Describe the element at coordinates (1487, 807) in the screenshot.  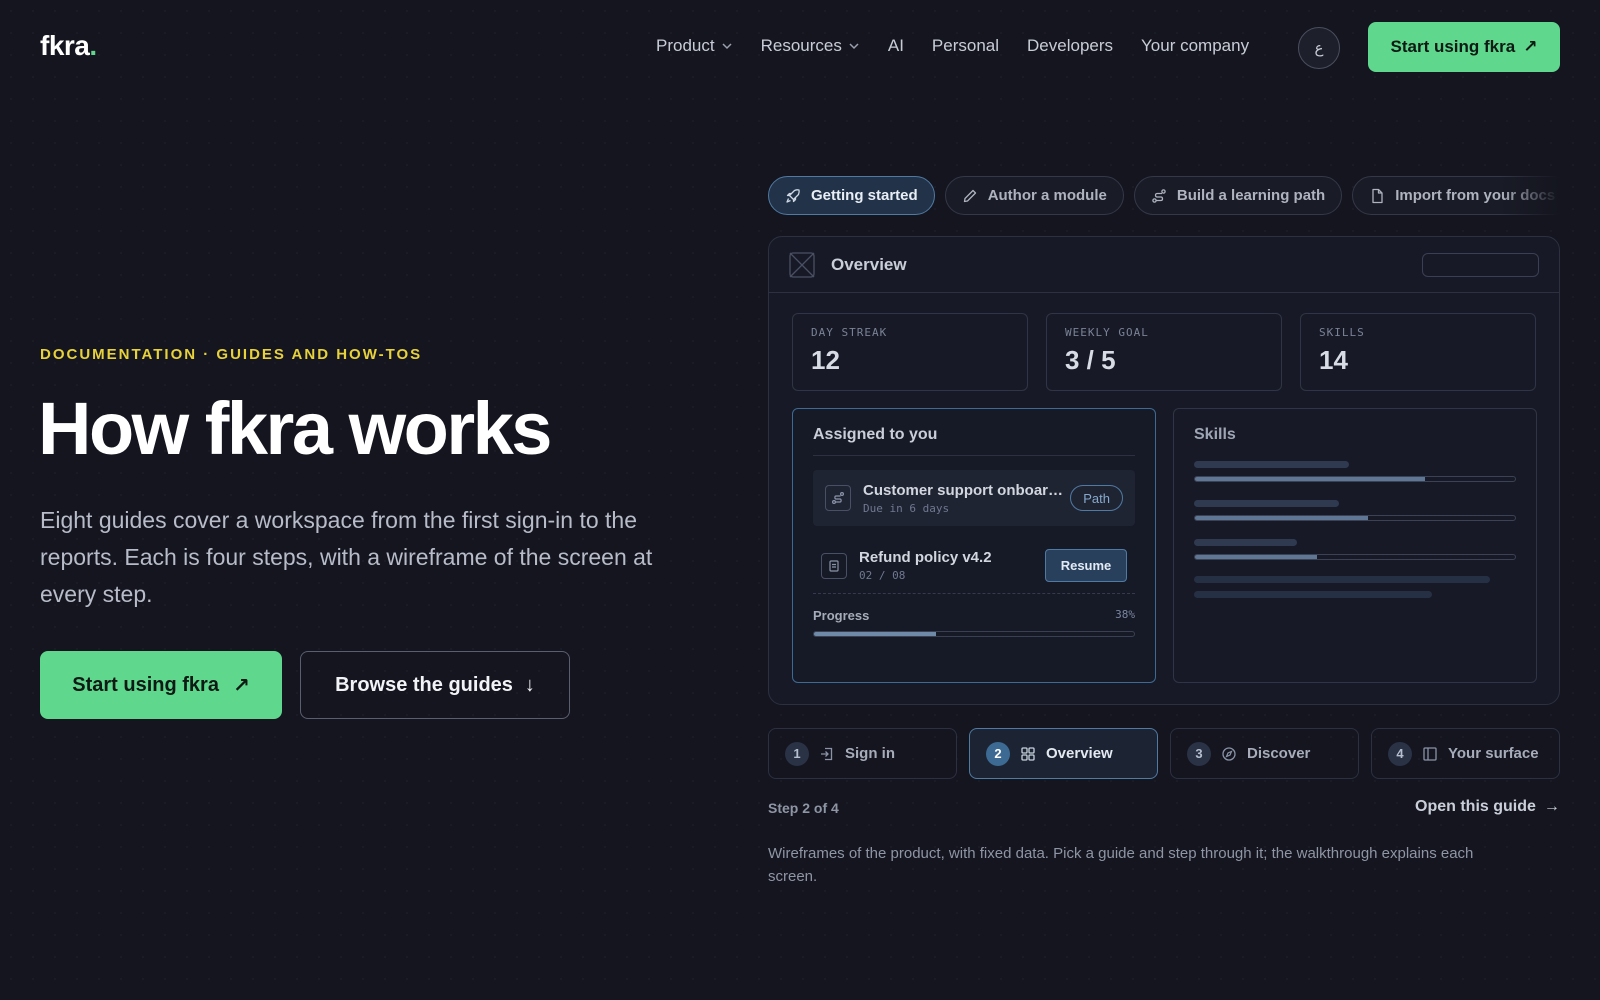
I see `open-guide-link: Open this guide →` at that location.